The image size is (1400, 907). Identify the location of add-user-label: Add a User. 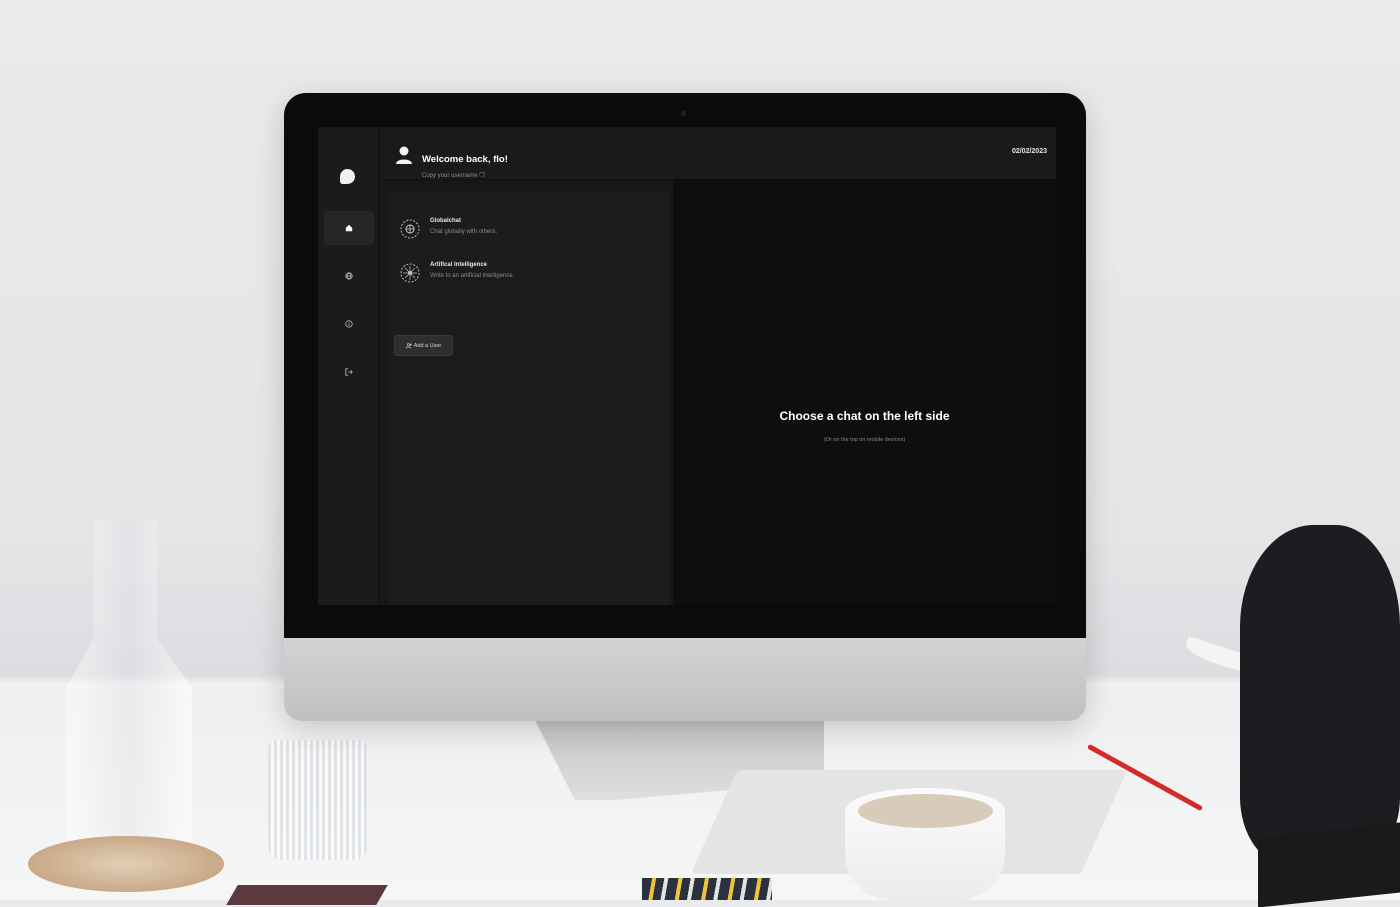
(427, 345).